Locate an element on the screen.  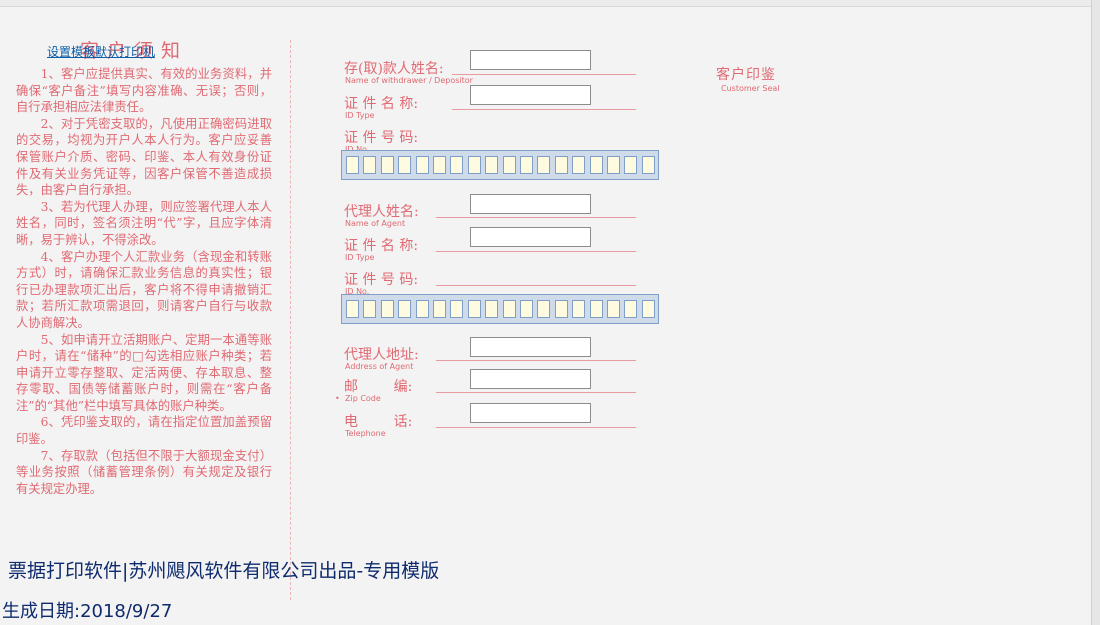
notice-paragraph: 6、凭印鉴支取的，请在指定位置加盖预留印鉴。 is located at coordinates (144, 431).